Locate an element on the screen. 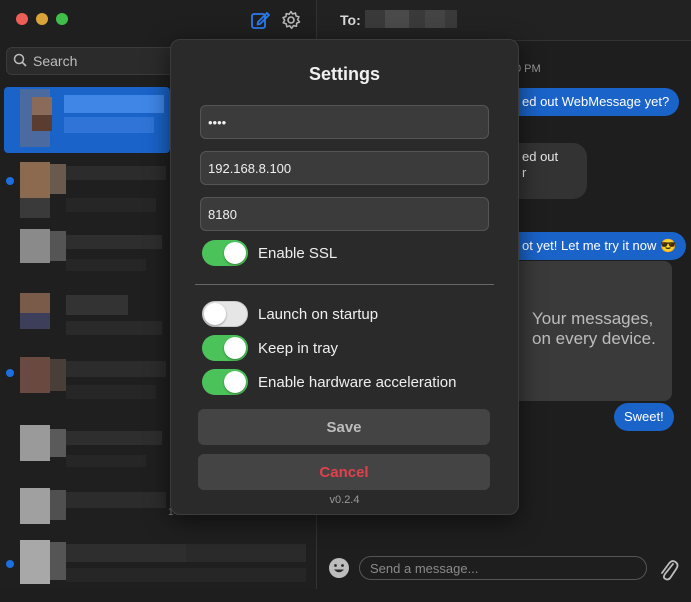  maximize-window-button is located at coordinates (62, 19).